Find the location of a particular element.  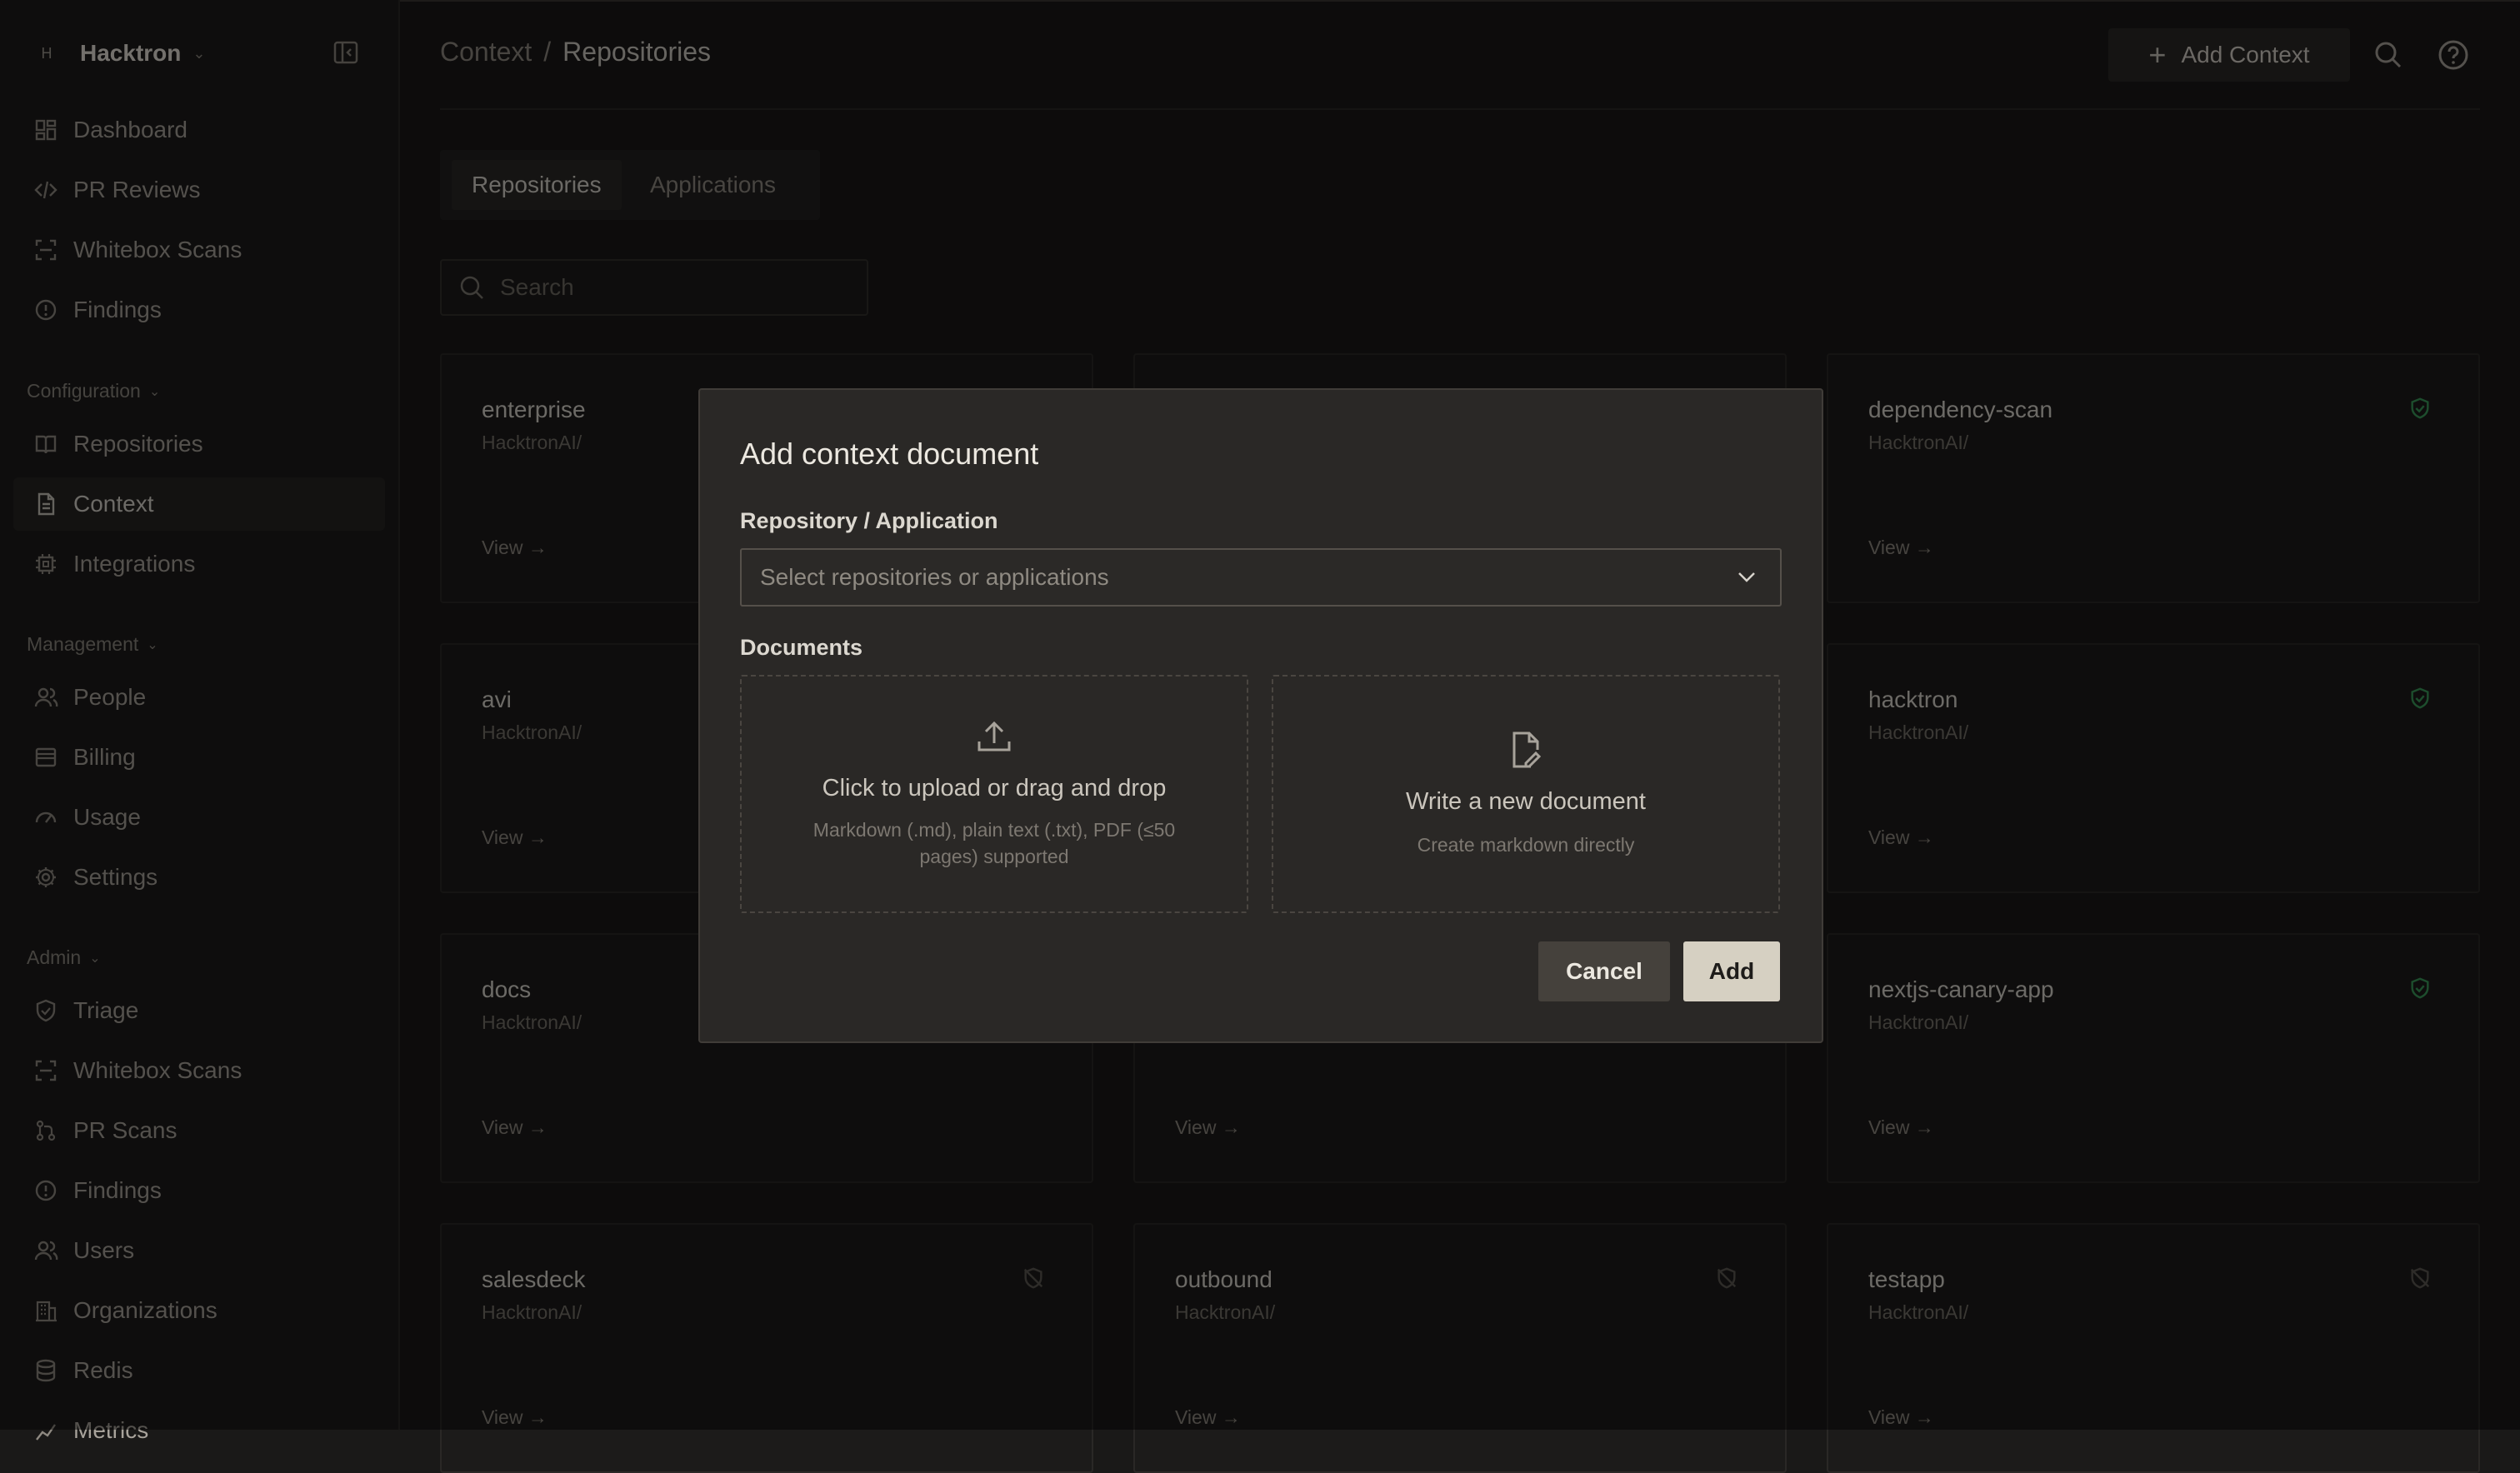

repository-label: Repository / Application is located at coordinates (869, 521).